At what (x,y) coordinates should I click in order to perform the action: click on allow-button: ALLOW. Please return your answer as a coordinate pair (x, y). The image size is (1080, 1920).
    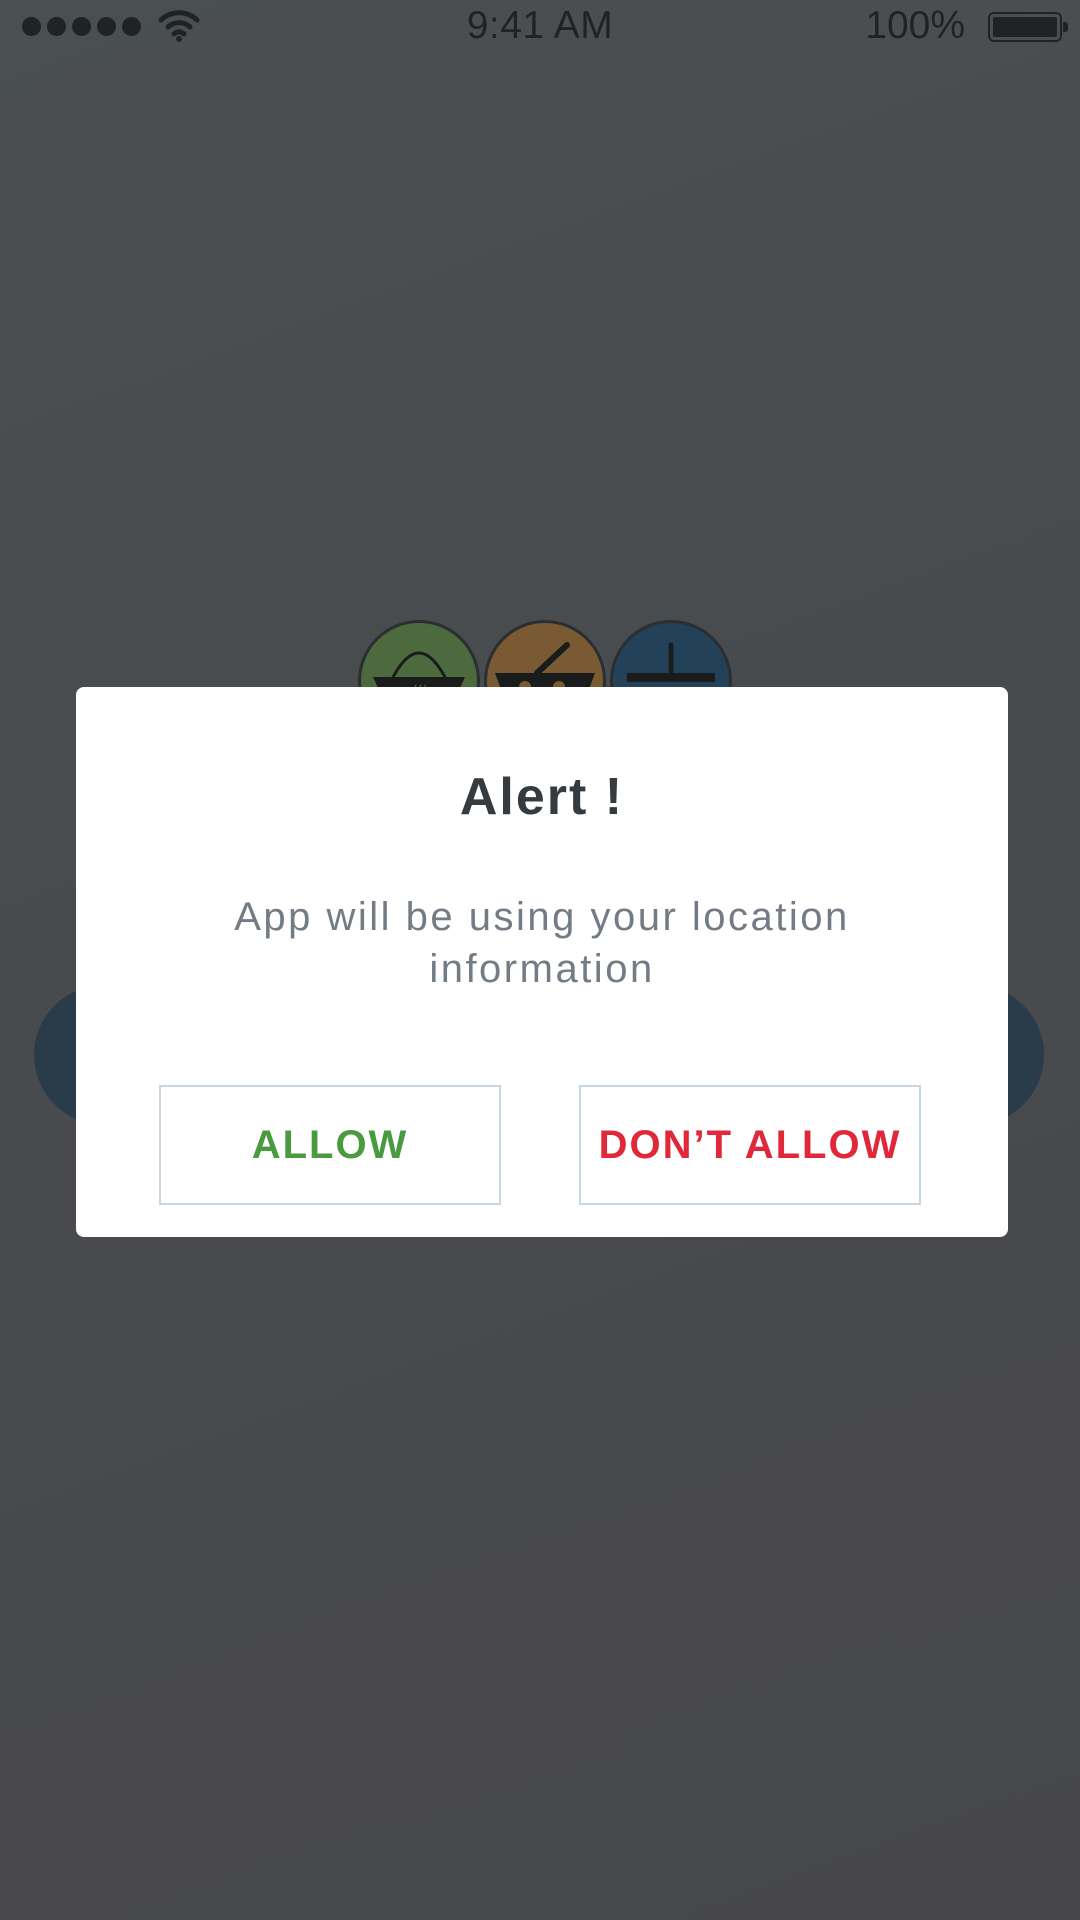
    Looking at the image, I should click on (330, 1145).